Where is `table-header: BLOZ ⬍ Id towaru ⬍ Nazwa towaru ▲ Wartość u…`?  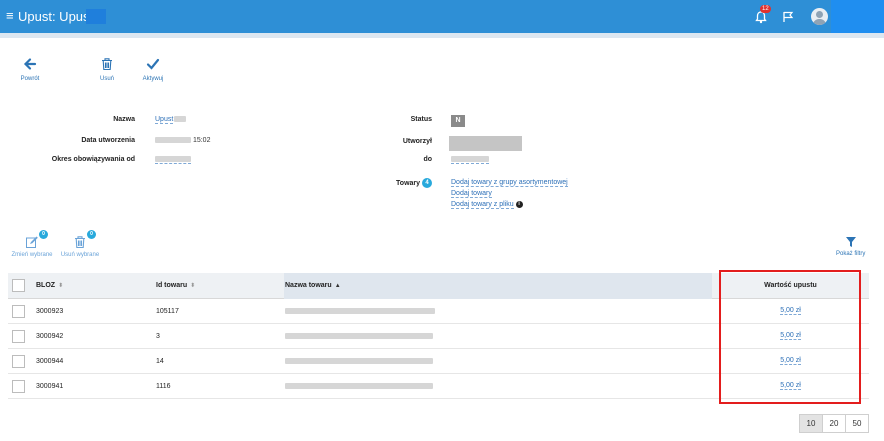
table-header: BLOZ ⬍ Id towaru ⬍ Nazwa towaru ▲ Wartość u… is located at coordinates (438, 286).